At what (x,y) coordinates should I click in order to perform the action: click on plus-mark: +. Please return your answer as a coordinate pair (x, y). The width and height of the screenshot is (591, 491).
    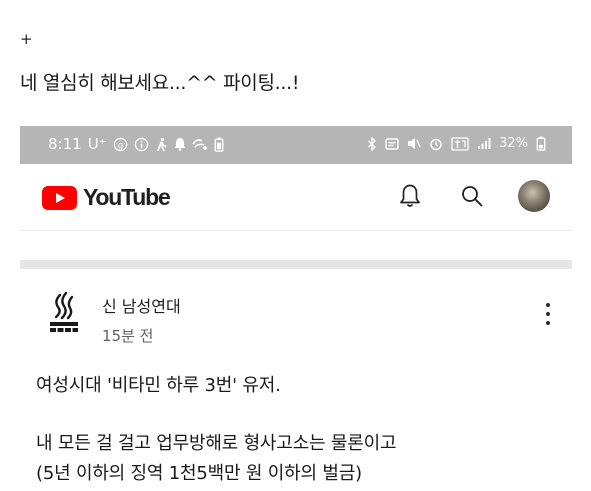
    Looking at the image, I should click on (26, 39).